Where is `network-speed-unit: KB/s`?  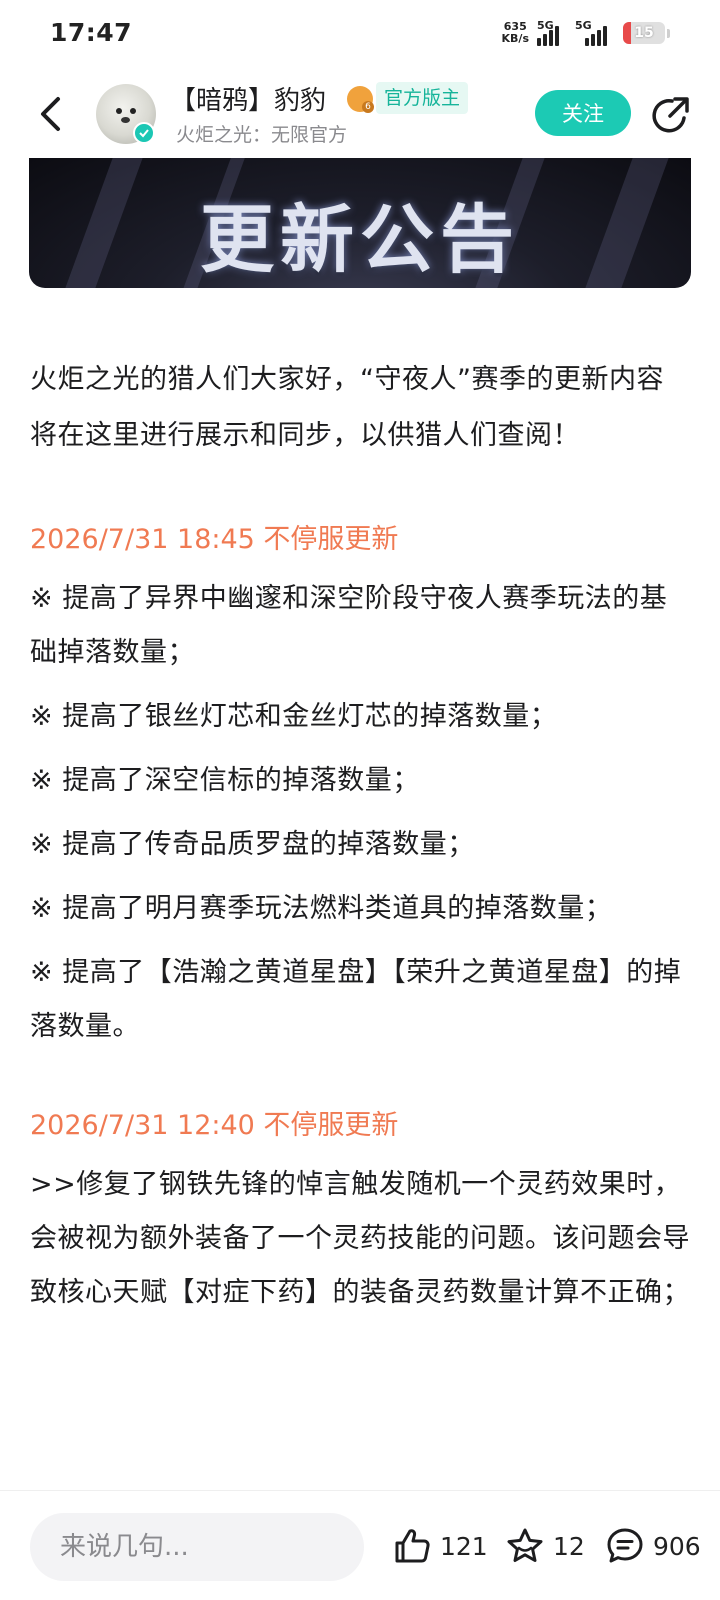 network-speed-unit: KB/s is located at coordinates (515, 38).